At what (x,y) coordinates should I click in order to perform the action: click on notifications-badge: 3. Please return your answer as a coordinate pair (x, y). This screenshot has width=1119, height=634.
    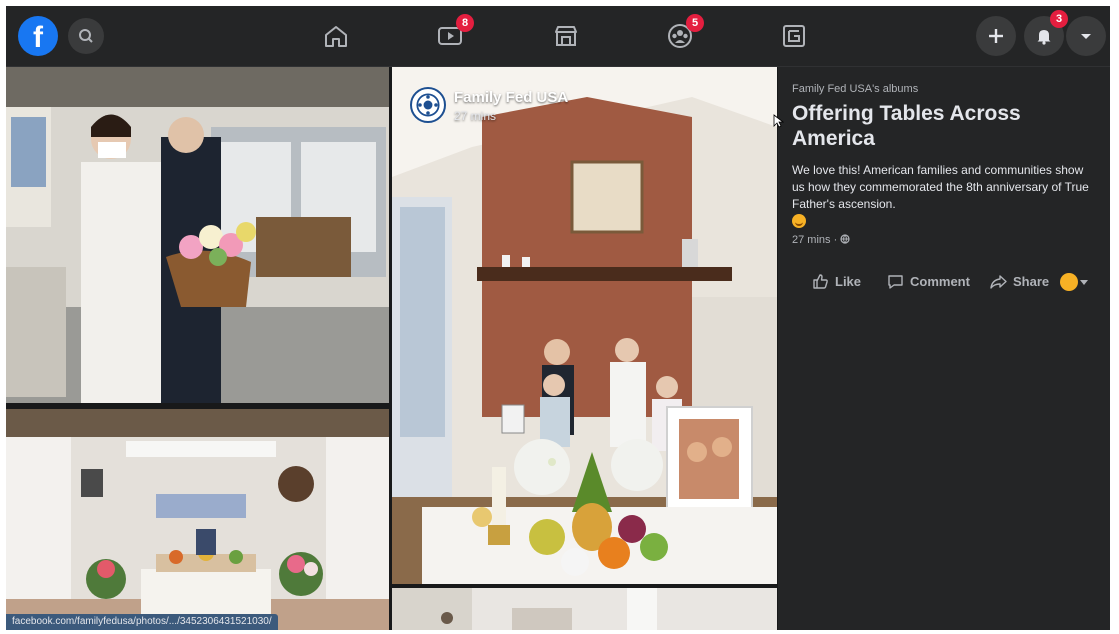
    Looking at the image, I should click on (1059, 19).